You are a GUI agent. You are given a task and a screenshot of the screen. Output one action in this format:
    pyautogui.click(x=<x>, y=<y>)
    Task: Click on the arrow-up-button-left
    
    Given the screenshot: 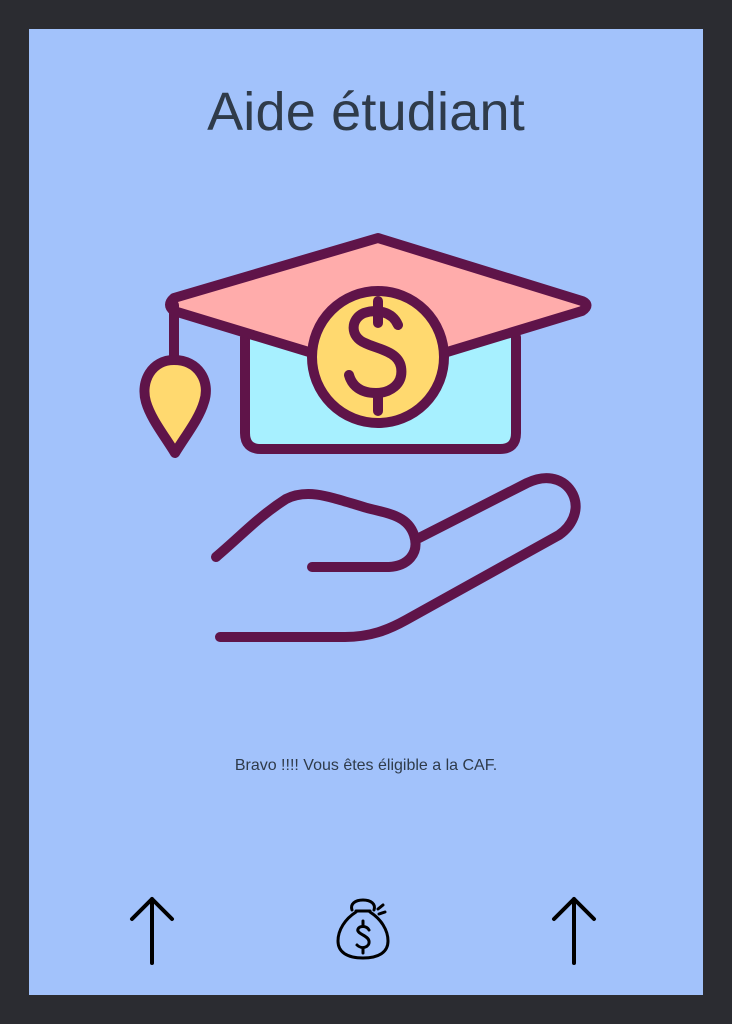 What is the action you would take?
    pyautogui.click(x=152, y=929)
    